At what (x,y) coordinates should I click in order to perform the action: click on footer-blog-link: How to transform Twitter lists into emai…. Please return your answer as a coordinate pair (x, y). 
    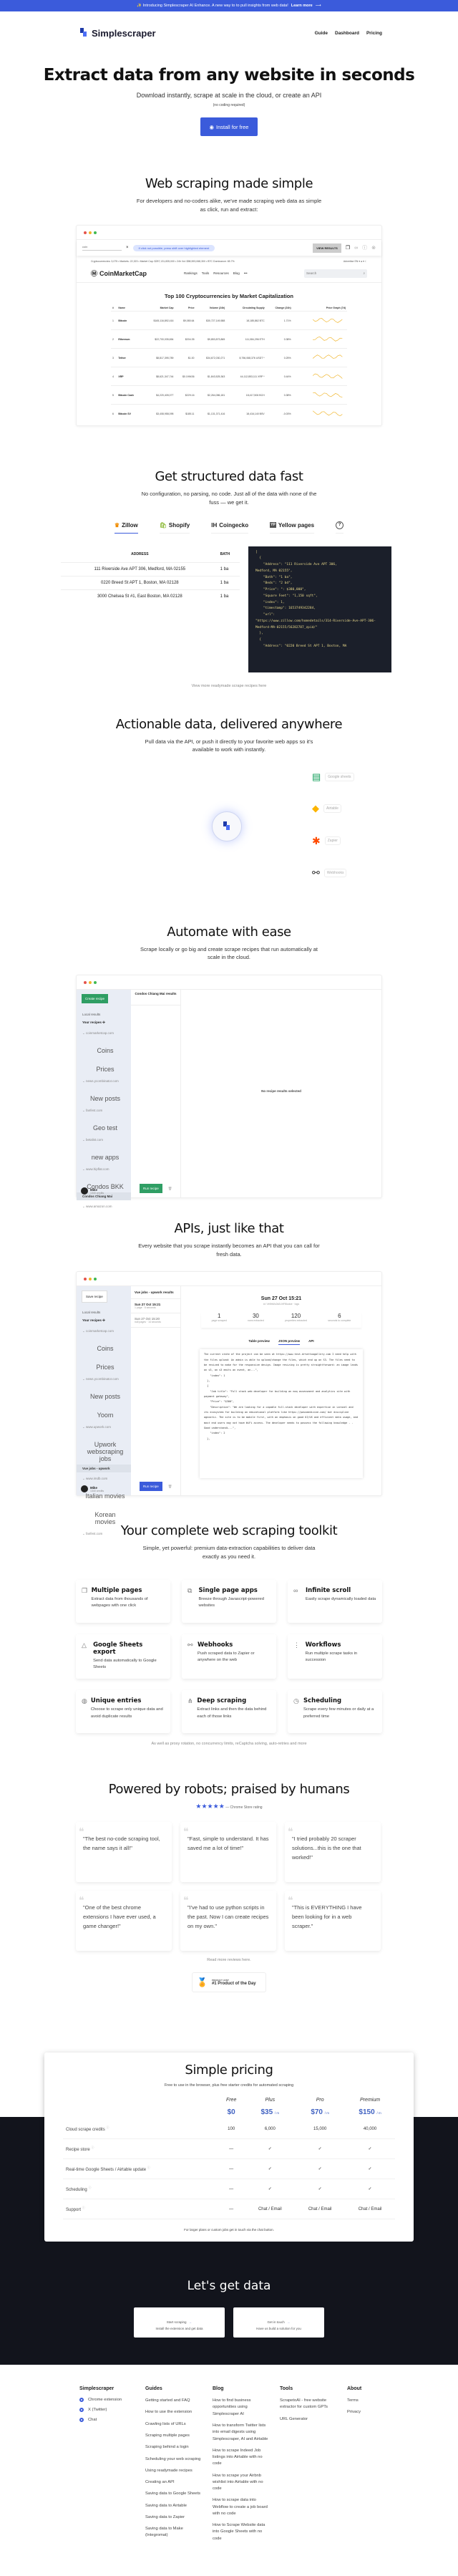
    Looking at the image, I should click on (241, 2433).